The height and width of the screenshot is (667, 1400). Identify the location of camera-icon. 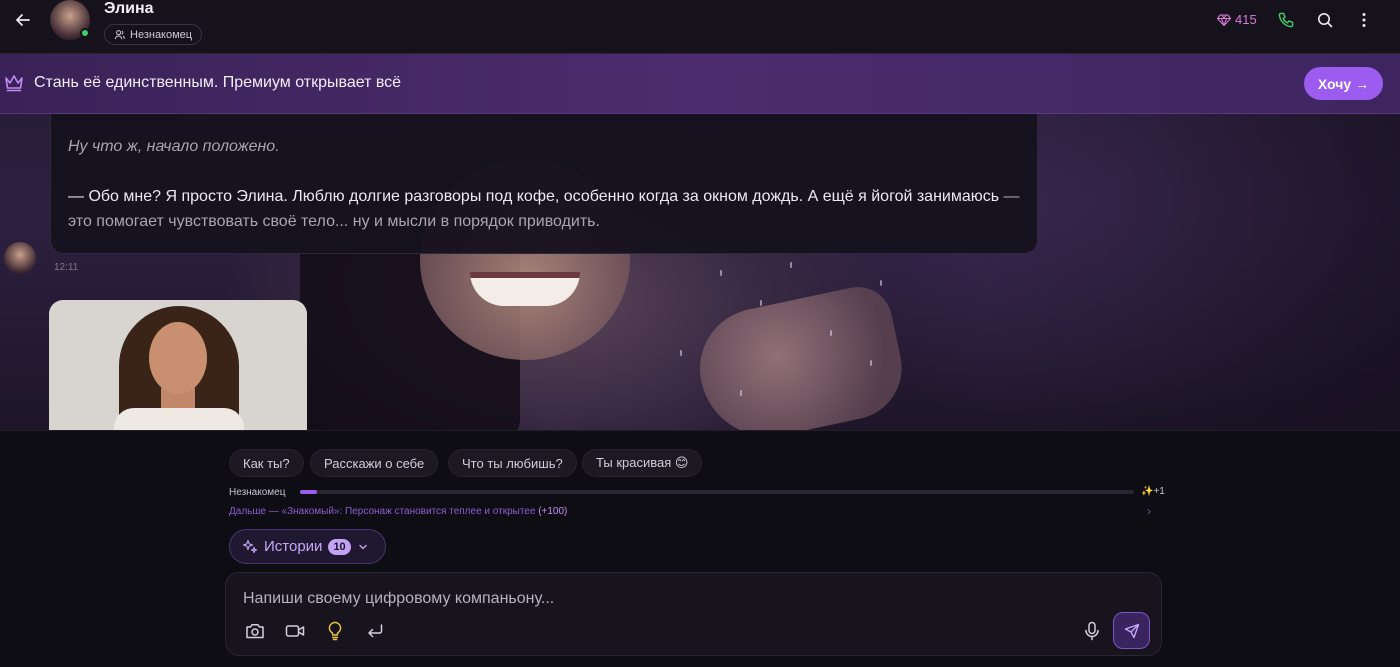
(255, 631).